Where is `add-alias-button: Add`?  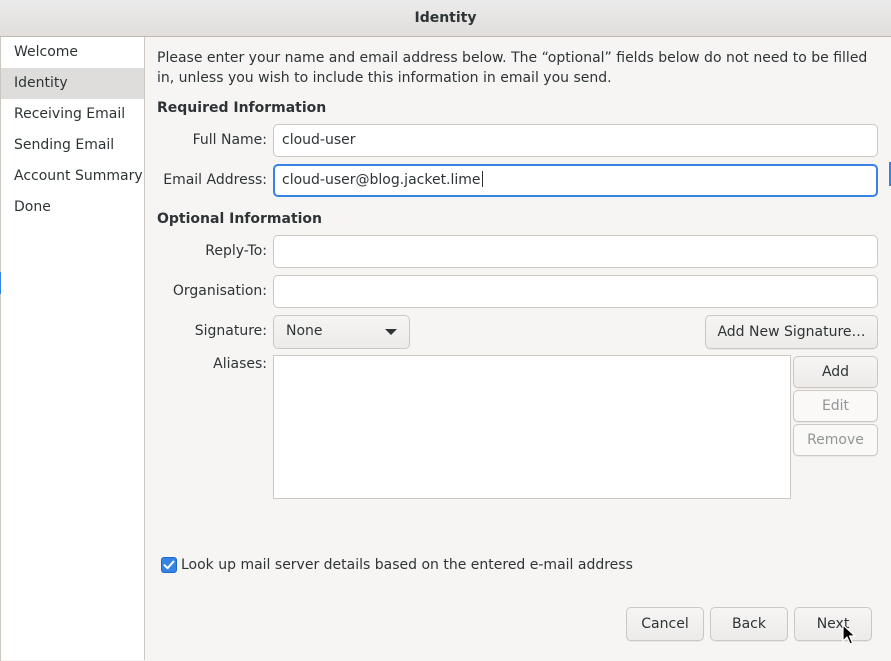
add-alias-button: Add is located at coordinates (835, 372).